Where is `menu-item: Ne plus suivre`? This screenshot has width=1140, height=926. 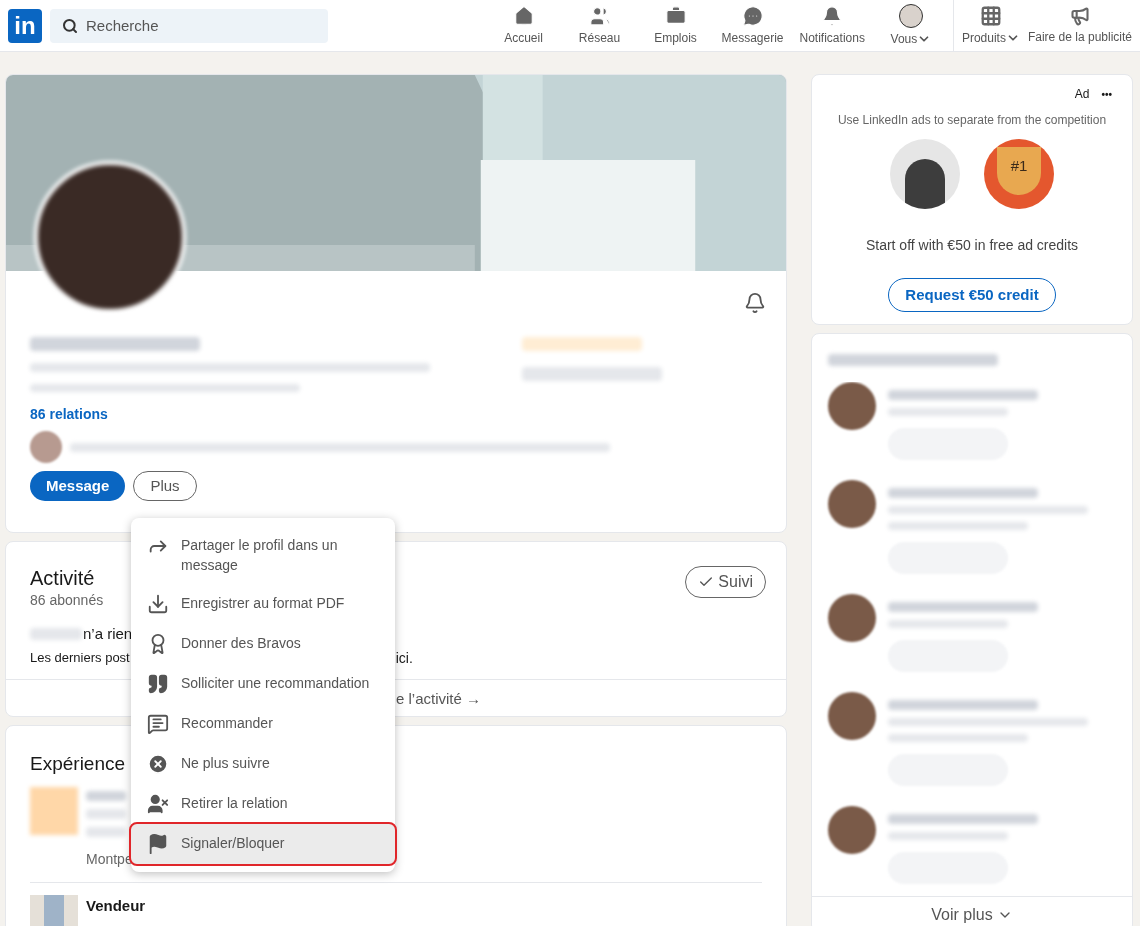 menu-item: Ne plus suivre is located at coordinates (263, 764).